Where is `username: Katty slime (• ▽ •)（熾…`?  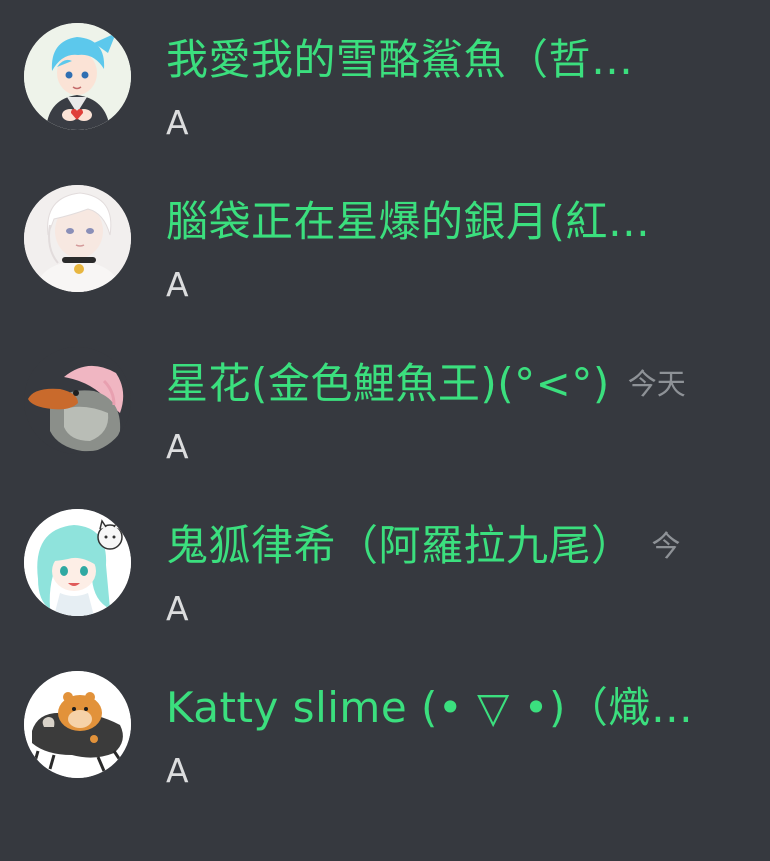
username: Katty slime (• ▽ •)（熾… is located at coordinates (429, 708).